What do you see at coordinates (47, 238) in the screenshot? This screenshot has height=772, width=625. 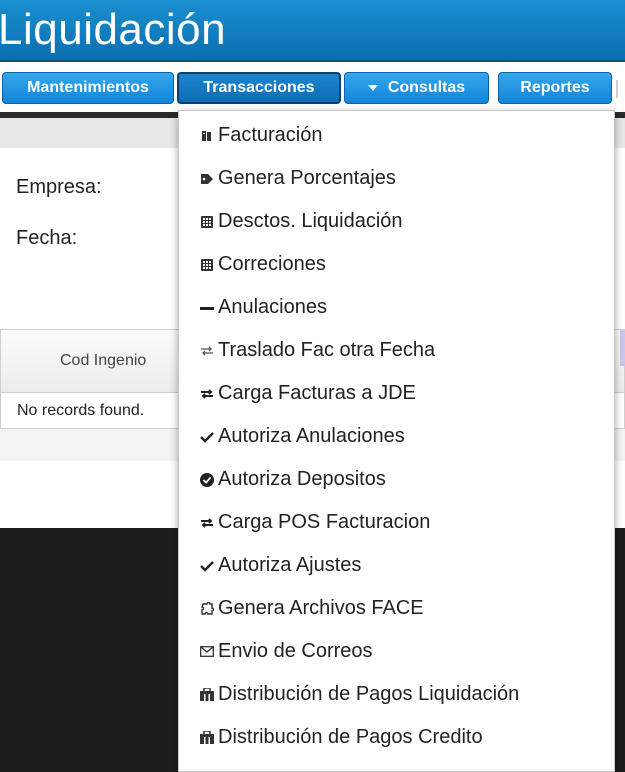 I see `fecha-label: Fecha:` at bounding box center [47, 238].